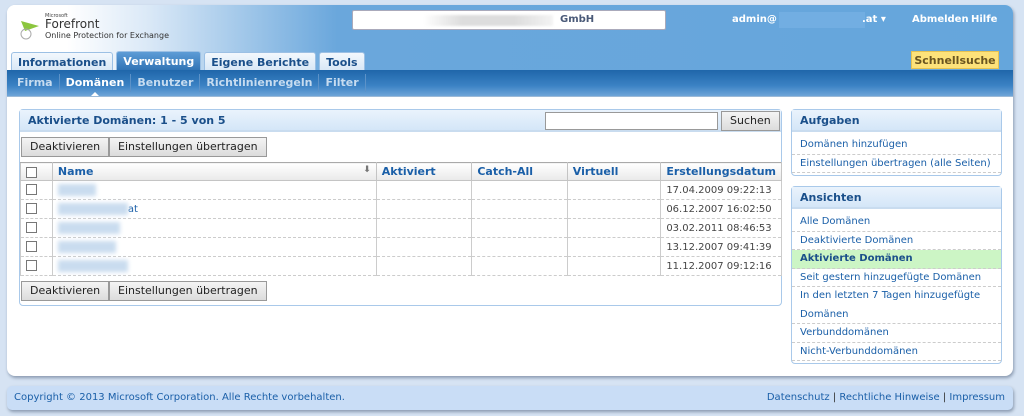 The width and height of the screenshot is (1024, 416). Describe the element at coordinates (342, 83) in the screenshot. I see `subnav-filter: Filter` at that location.